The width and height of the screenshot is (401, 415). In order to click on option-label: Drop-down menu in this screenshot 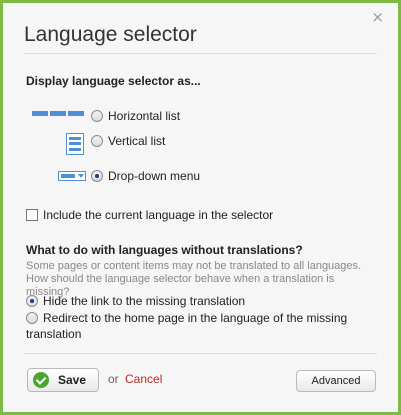, I will do `click(154, 176)`.